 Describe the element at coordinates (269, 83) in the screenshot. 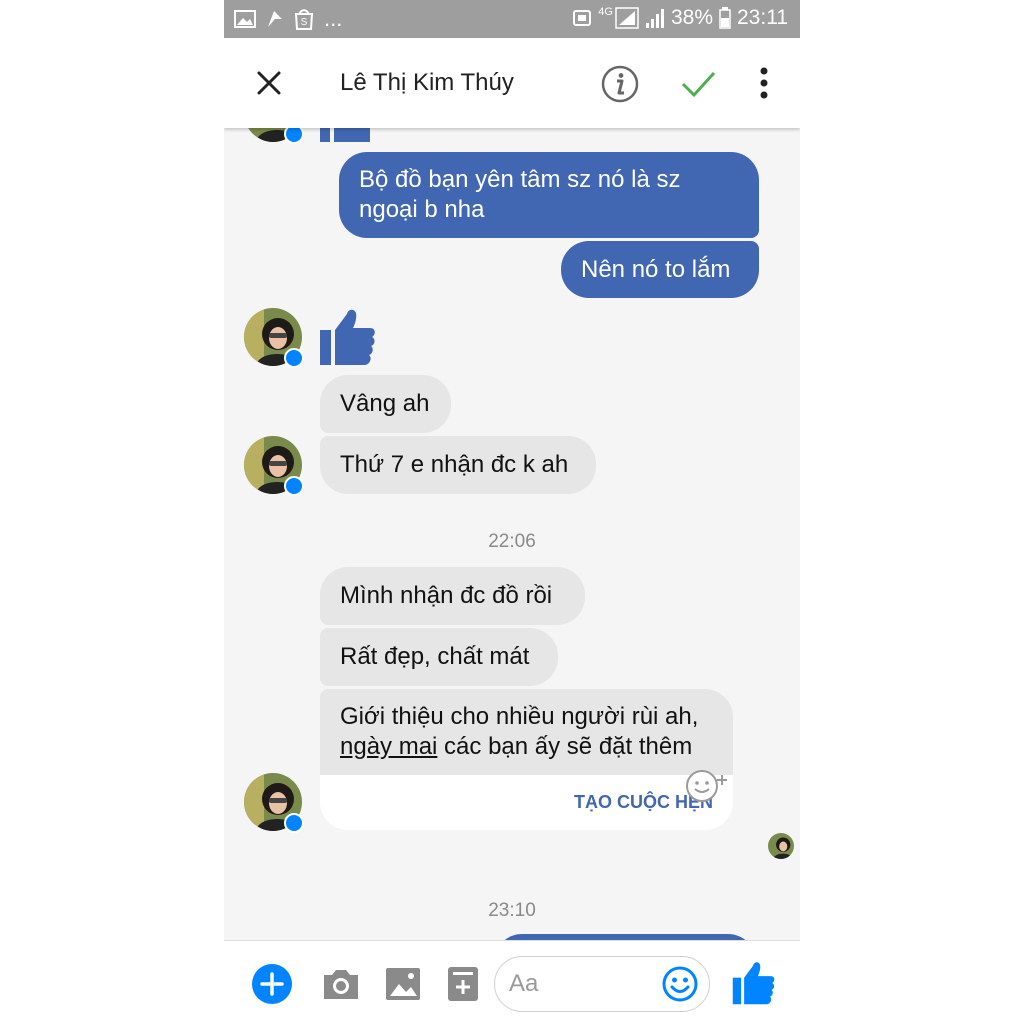

I see `close-icon` at that location.